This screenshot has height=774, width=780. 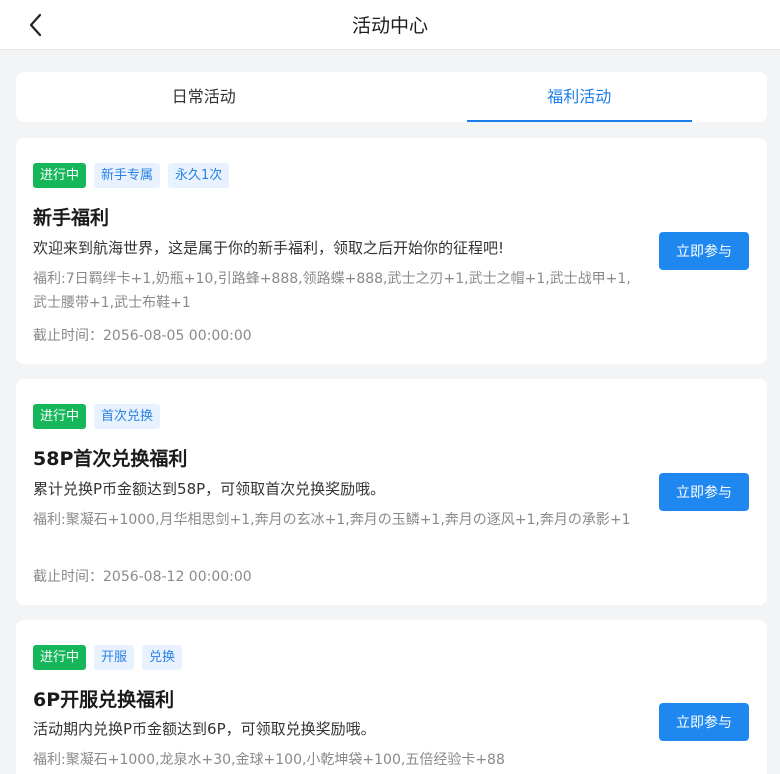 What do you see at coordinates (104, 700) in the screenshot?
I see `card-title: 6P开服兑换福利` at bounding box center [104, 700].